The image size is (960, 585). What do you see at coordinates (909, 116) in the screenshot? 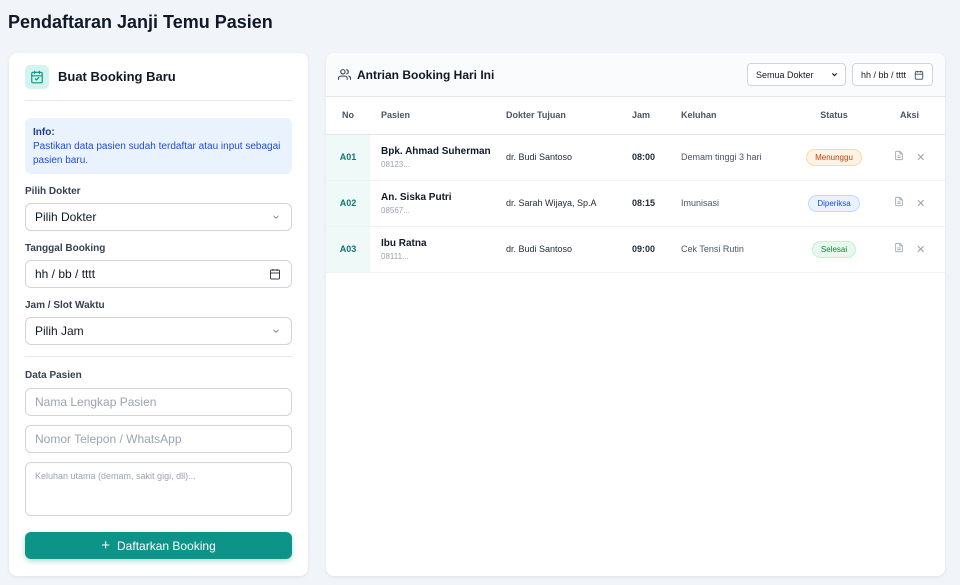
I see `col-header-action: Aksi` at bounding box center [909, 116].